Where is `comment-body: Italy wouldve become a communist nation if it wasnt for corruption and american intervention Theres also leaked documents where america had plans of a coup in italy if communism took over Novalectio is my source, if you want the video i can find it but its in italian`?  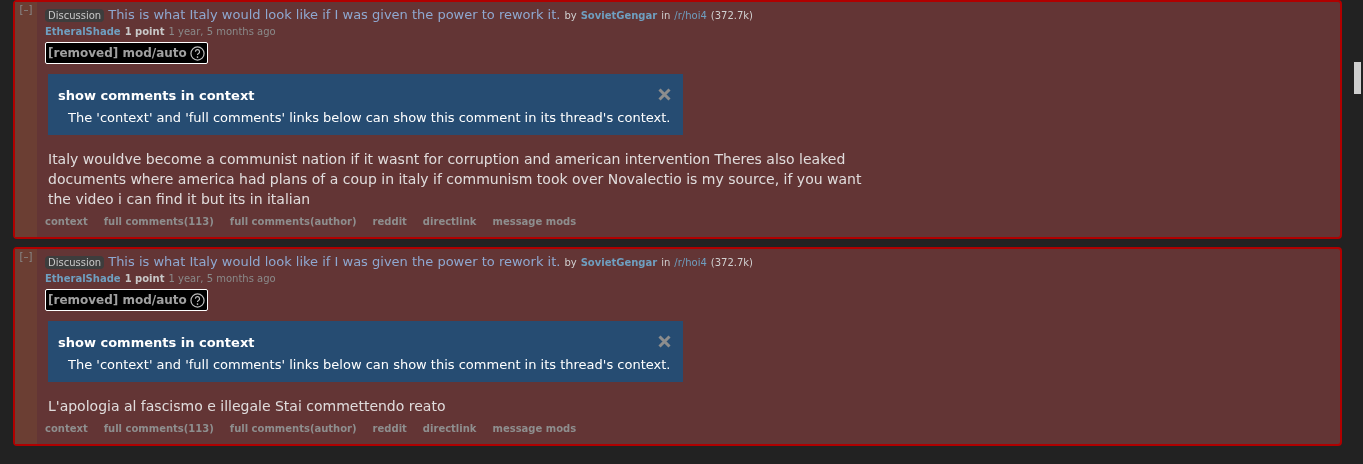 comment-body: Italy wouldve become a communist nation if it wasnt for corruption and american intervention Theres also leaked documents where america had plans of a coup in italy if communism took over Novalectio is my source, if you want the video i can find it but its in italian is located at coordinates (455, 179).